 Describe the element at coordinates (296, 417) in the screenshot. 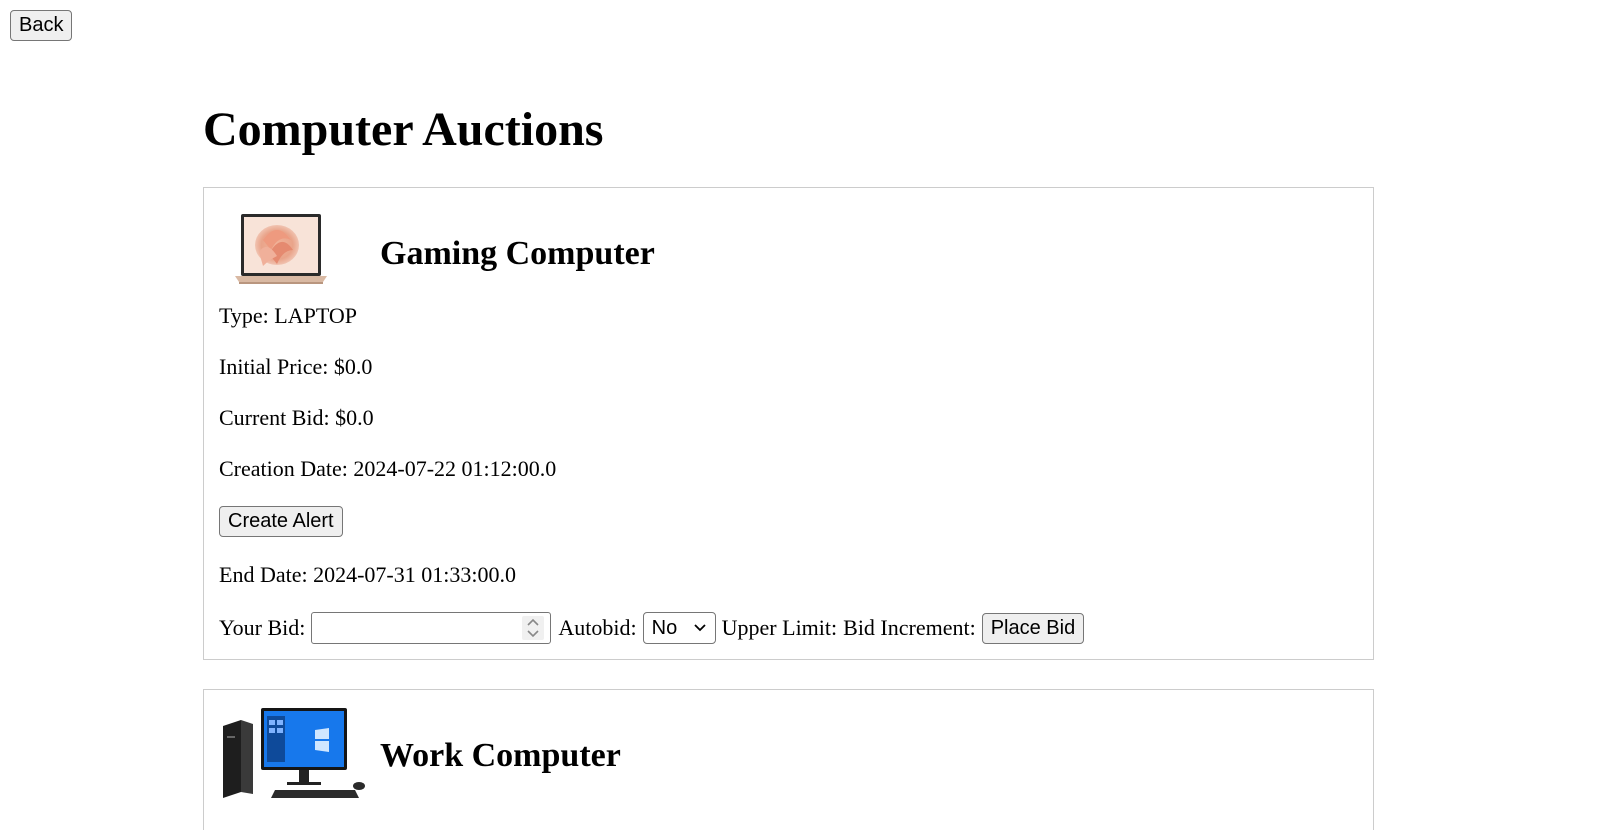

I see `current-bid: Current Bid: $0.0` at that location.